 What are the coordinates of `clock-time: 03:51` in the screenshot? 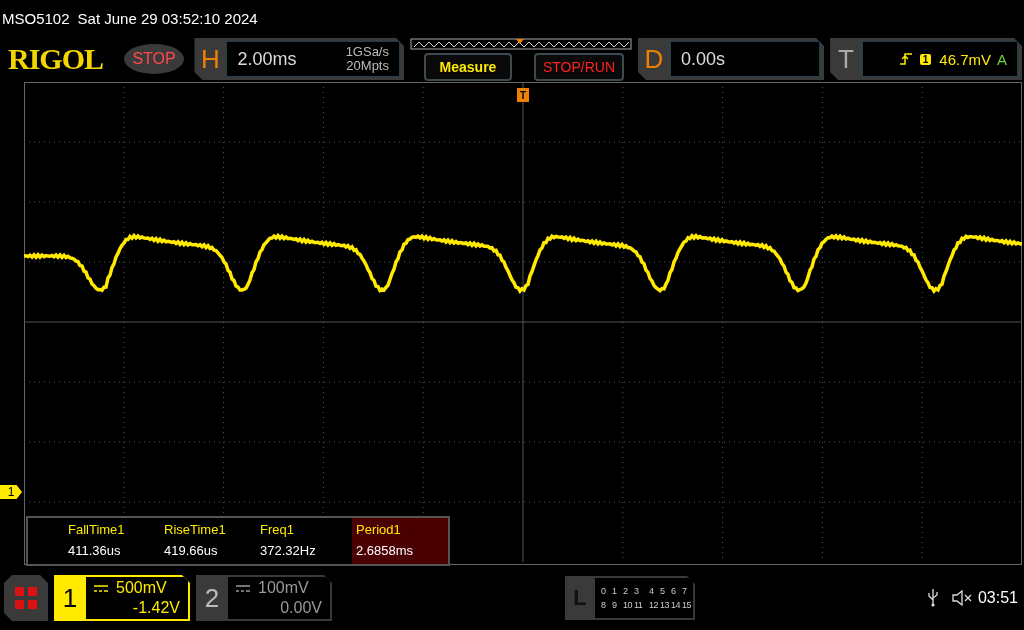 It's located at (997, 598).